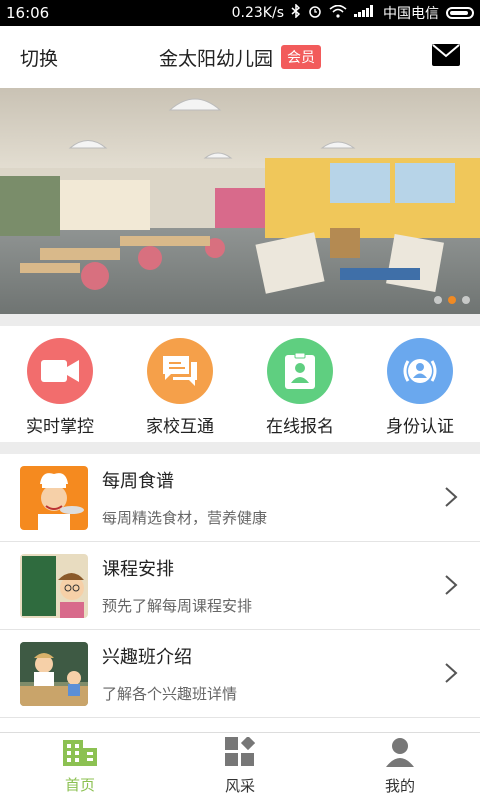  I want to click on page-title: 金太阳幼儿园, so click(215, 58).